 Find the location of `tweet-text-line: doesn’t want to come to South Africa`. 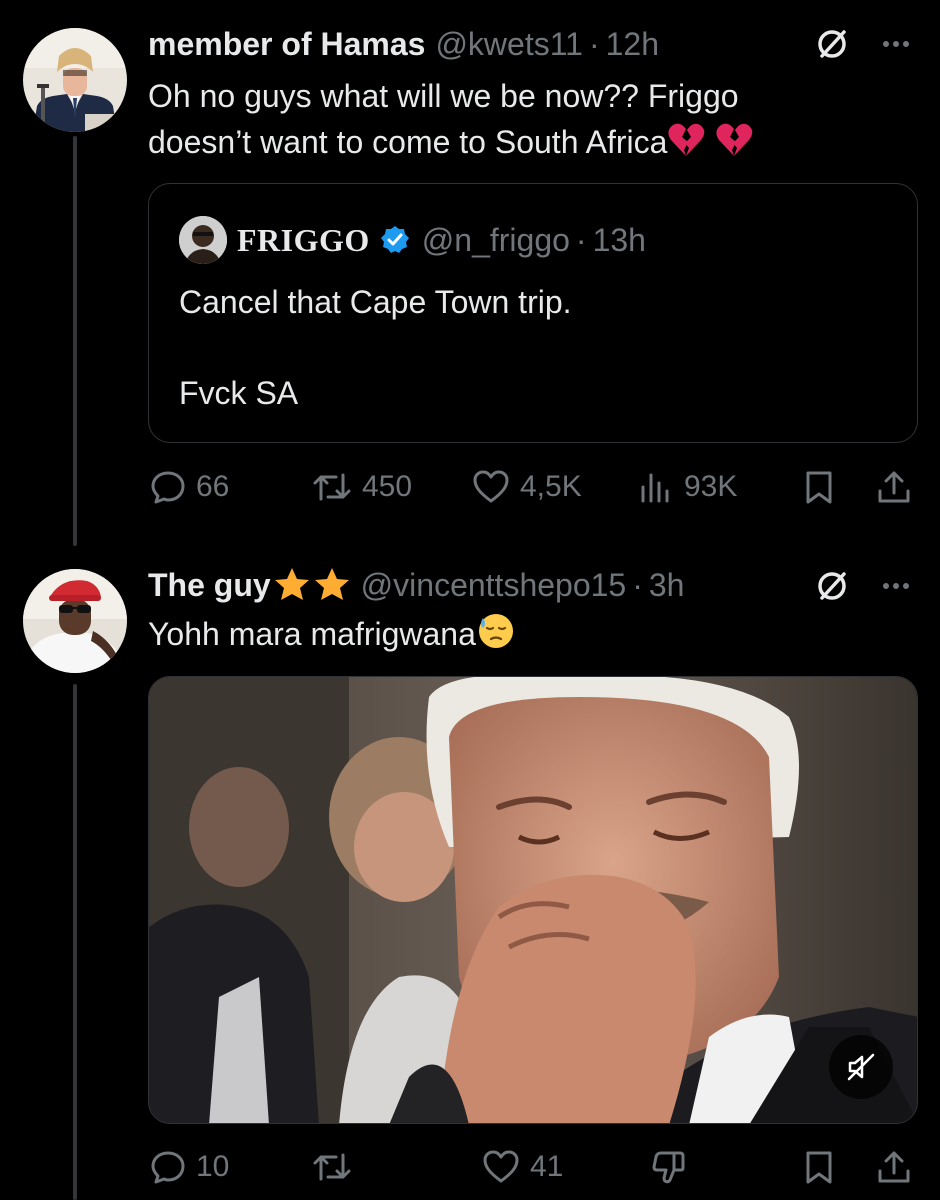

tweet-text-line: doesn’t want to come to South Africa is located at coordinates (408, 142).